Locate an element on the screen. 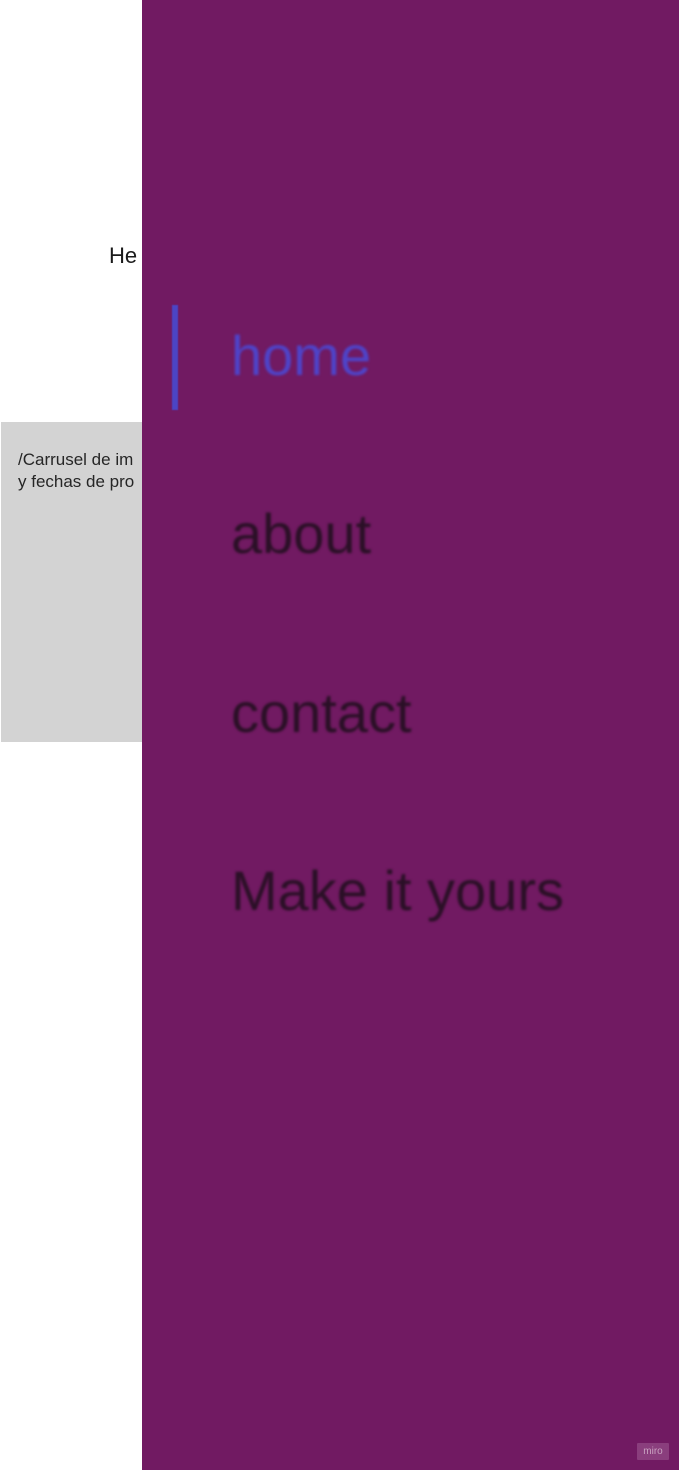 The width and height of the screenshot is (679, 1471). menu-item-contact: contact is located at coordinates (321, 713).